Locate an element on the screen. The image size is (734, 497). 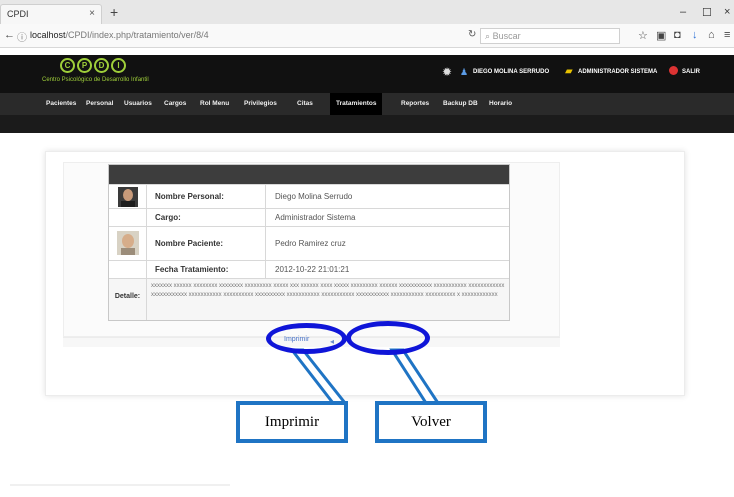
print-arrow is located at coordinates (318, 376).